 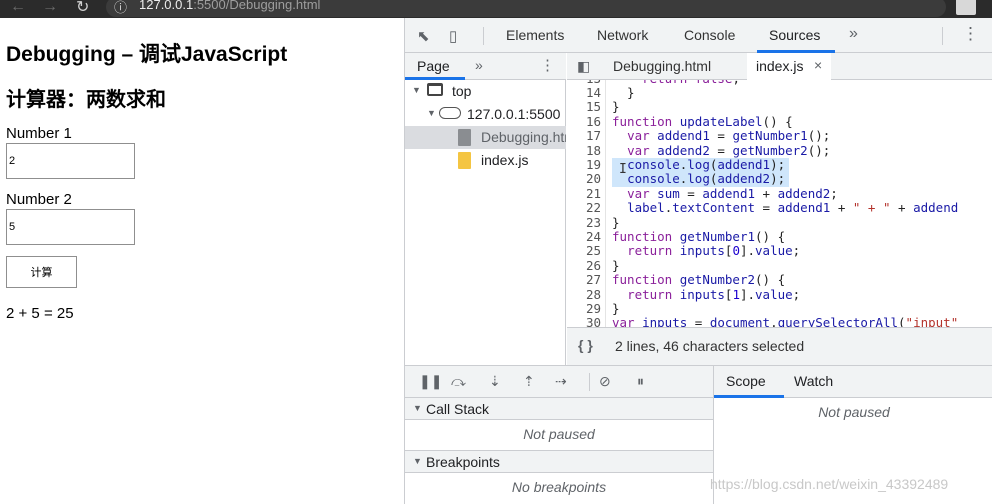 What do you see at coordinates (584, 250) in the screenshot?
I see `line-number: 25` at bounding box center [584, 250].